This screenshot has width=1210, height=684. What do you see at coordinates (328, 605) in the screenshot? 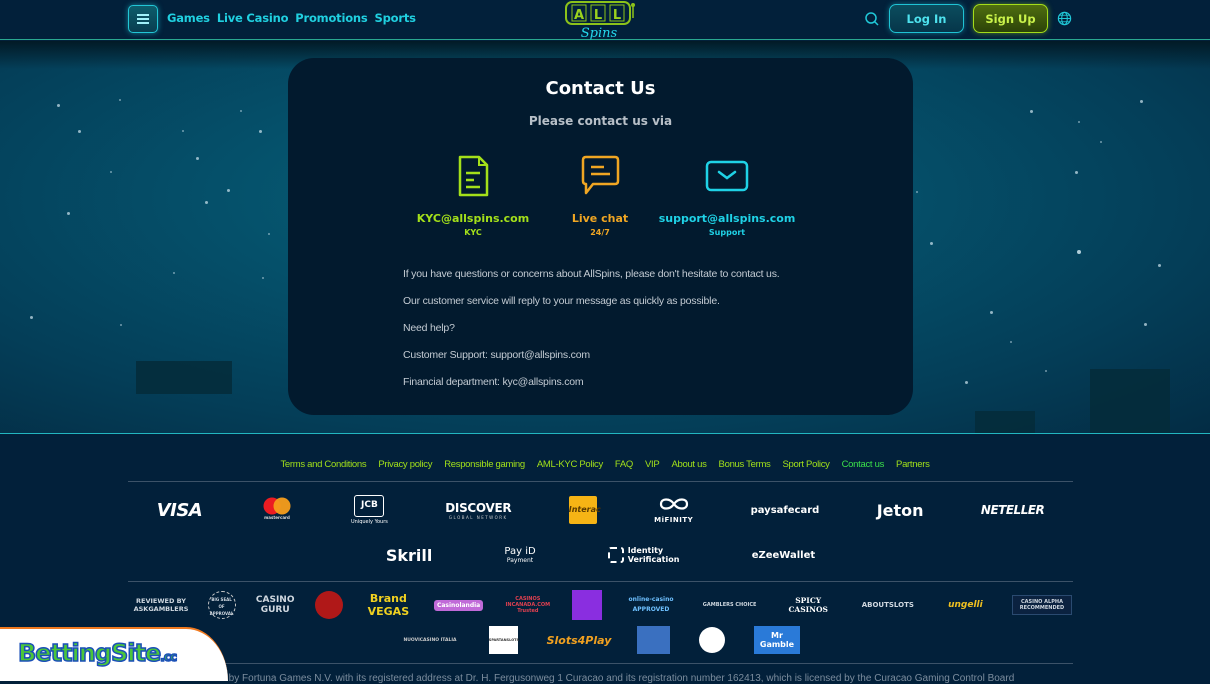
I see `seal-red-badge` at bounding box center [328, 605].